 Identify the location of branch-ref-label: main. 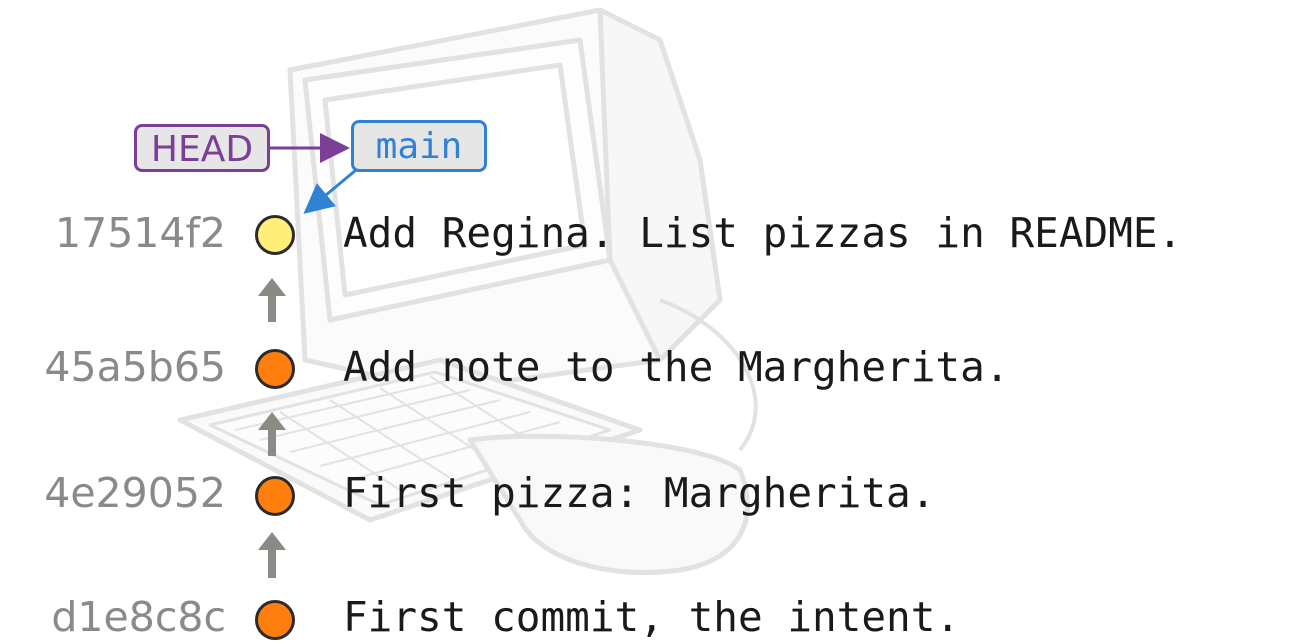
(419, 146).